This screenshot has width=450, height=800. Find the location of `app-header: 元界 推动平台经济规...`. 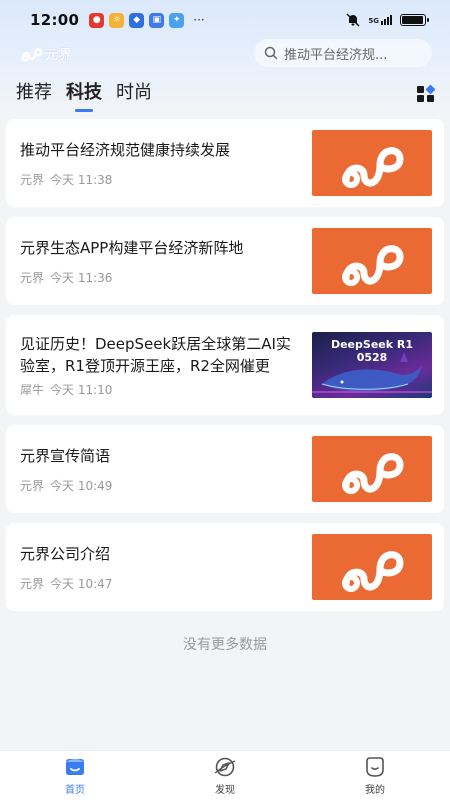

app-header: 元界 推动平台经济规... is located at coordinates (225, 53).